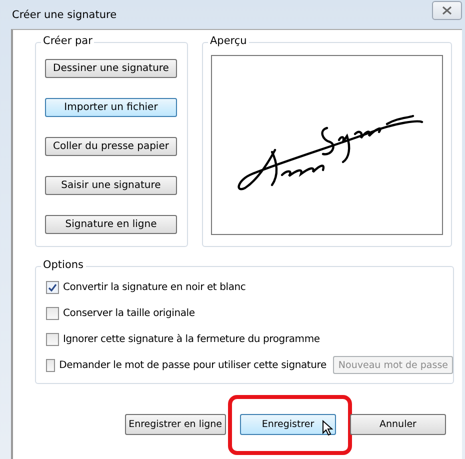 The height and width of the screenshot is (459, 465). Describe the element at coordinates (191, 339) in the screenshot. I see `checkbox-label: Ignorer cette signature à la fermeture du programme` at that location.